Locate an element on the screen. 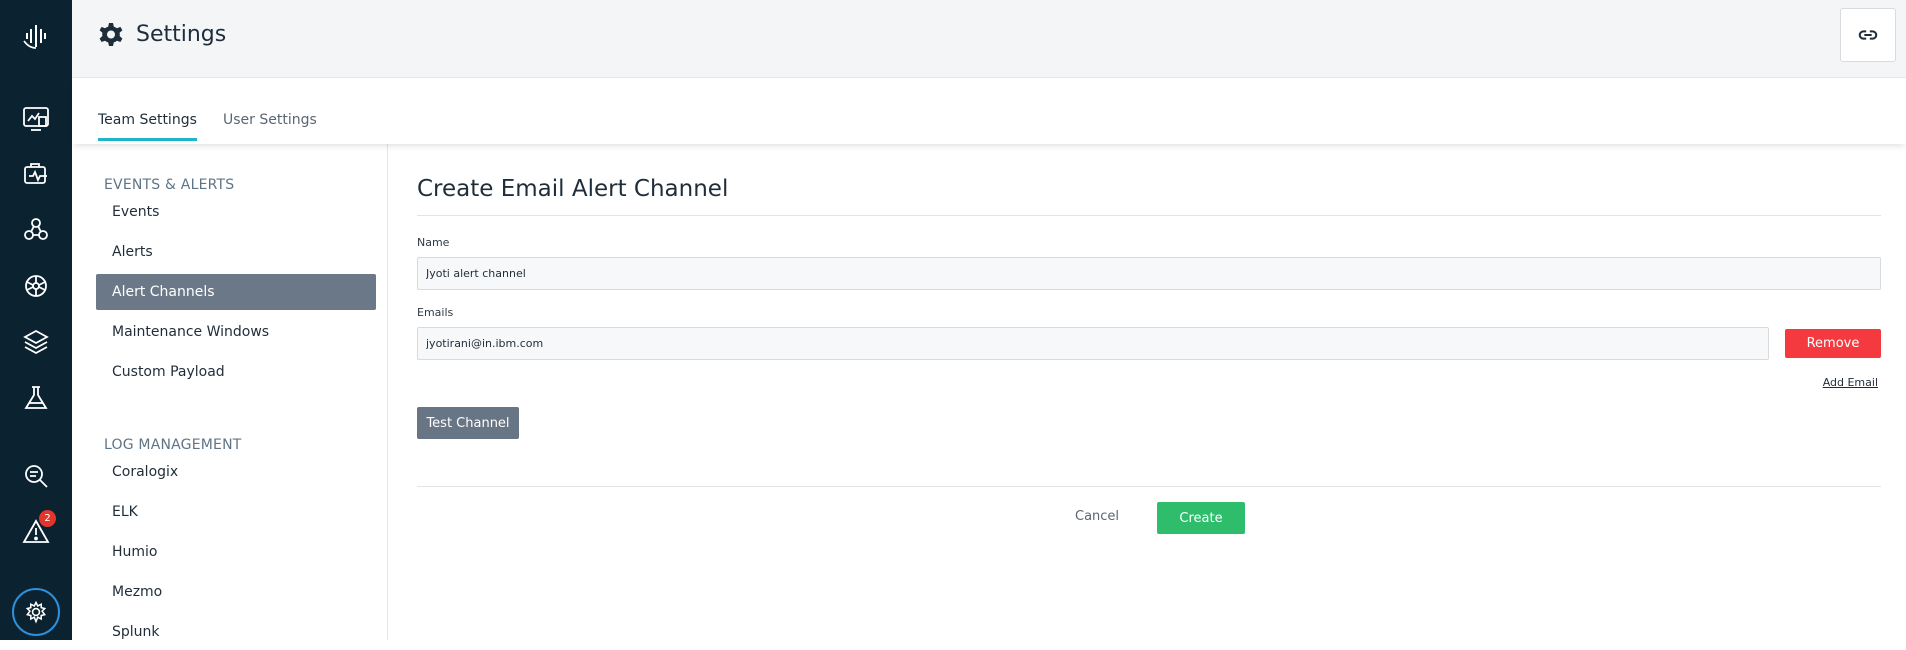 The height and width of the screenshot is (650, 1906). settings-tabs: Team Settings User Settings is located at coordinates (989, 111).